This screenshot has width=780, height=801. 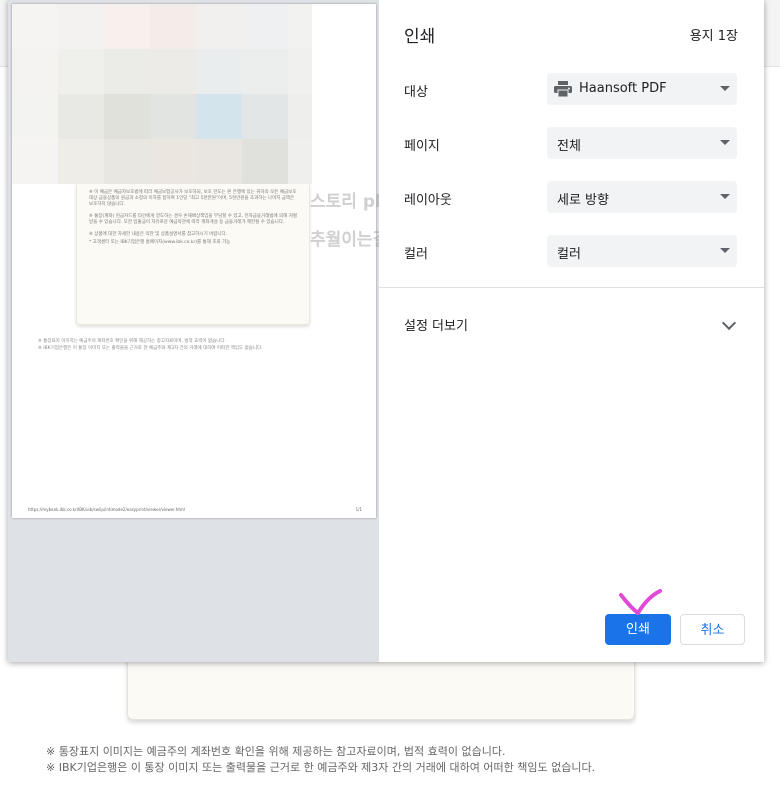 What do you see at coordinates (358, 509) in the screenshot?
I see `preview-footer-page: 1/1` at bounding box center [358, 509].